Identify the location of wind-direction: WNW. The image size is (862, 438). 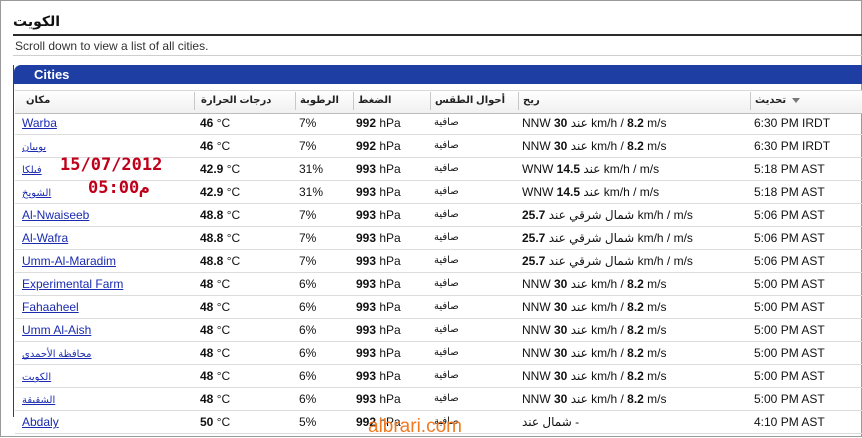
(539, 169).